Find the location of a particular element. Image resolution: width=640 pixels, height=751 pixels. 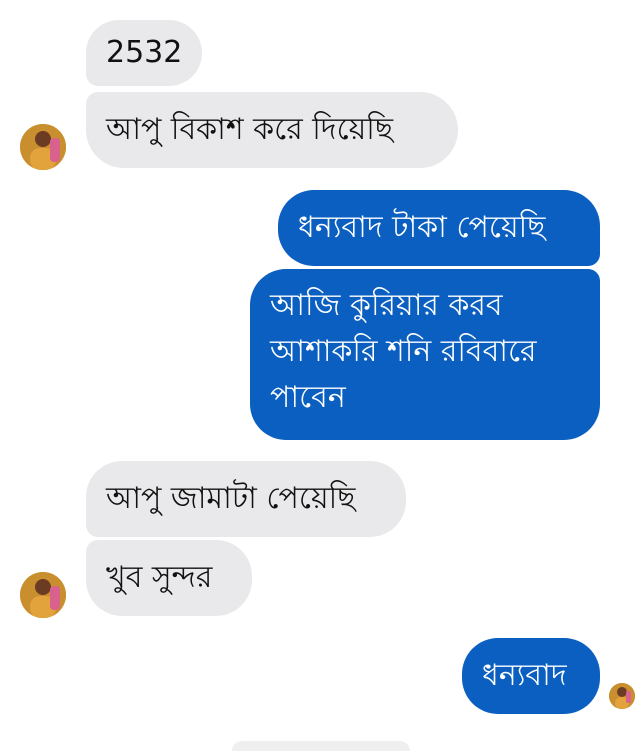

message-bubble-outgoing: ধন্যবাদ is located at coordinates (531, 676).